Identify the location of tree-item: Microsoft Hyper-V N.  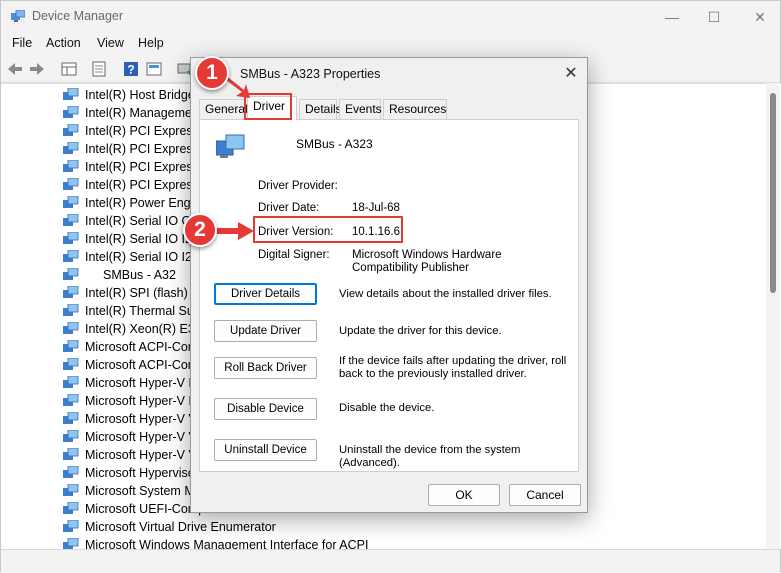
(130, 383).